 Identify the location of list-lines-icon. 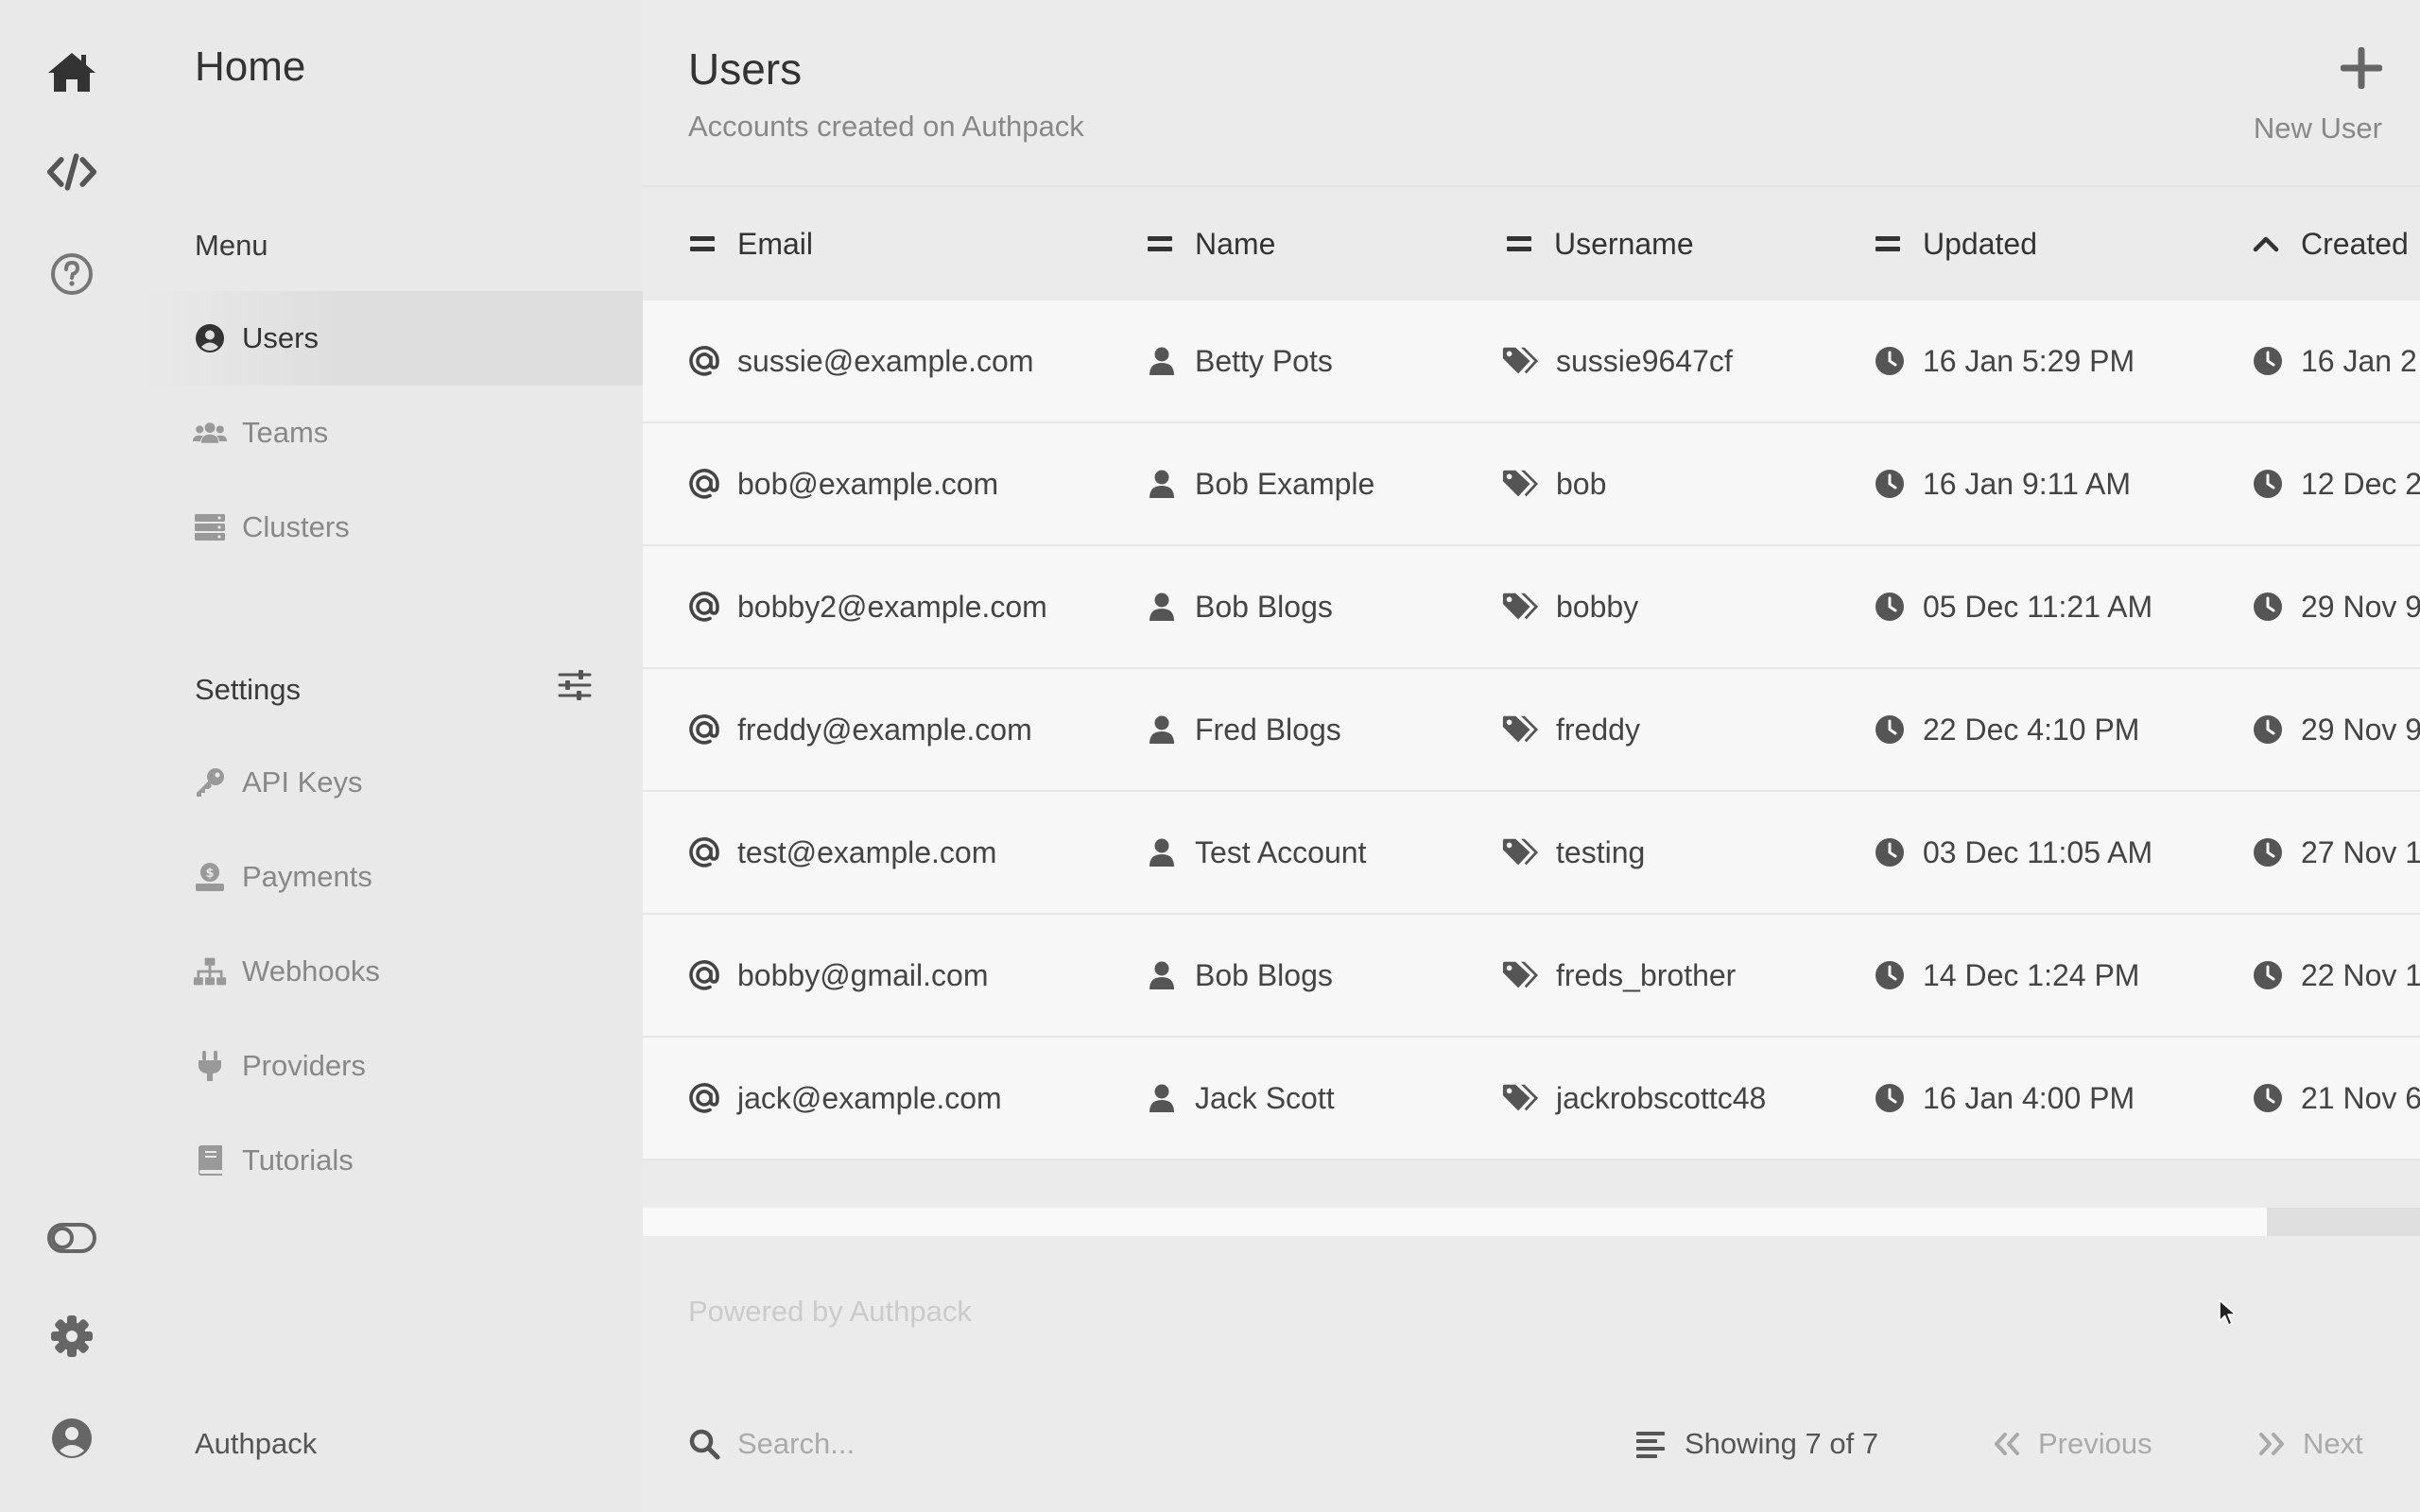
(1651, 1444).